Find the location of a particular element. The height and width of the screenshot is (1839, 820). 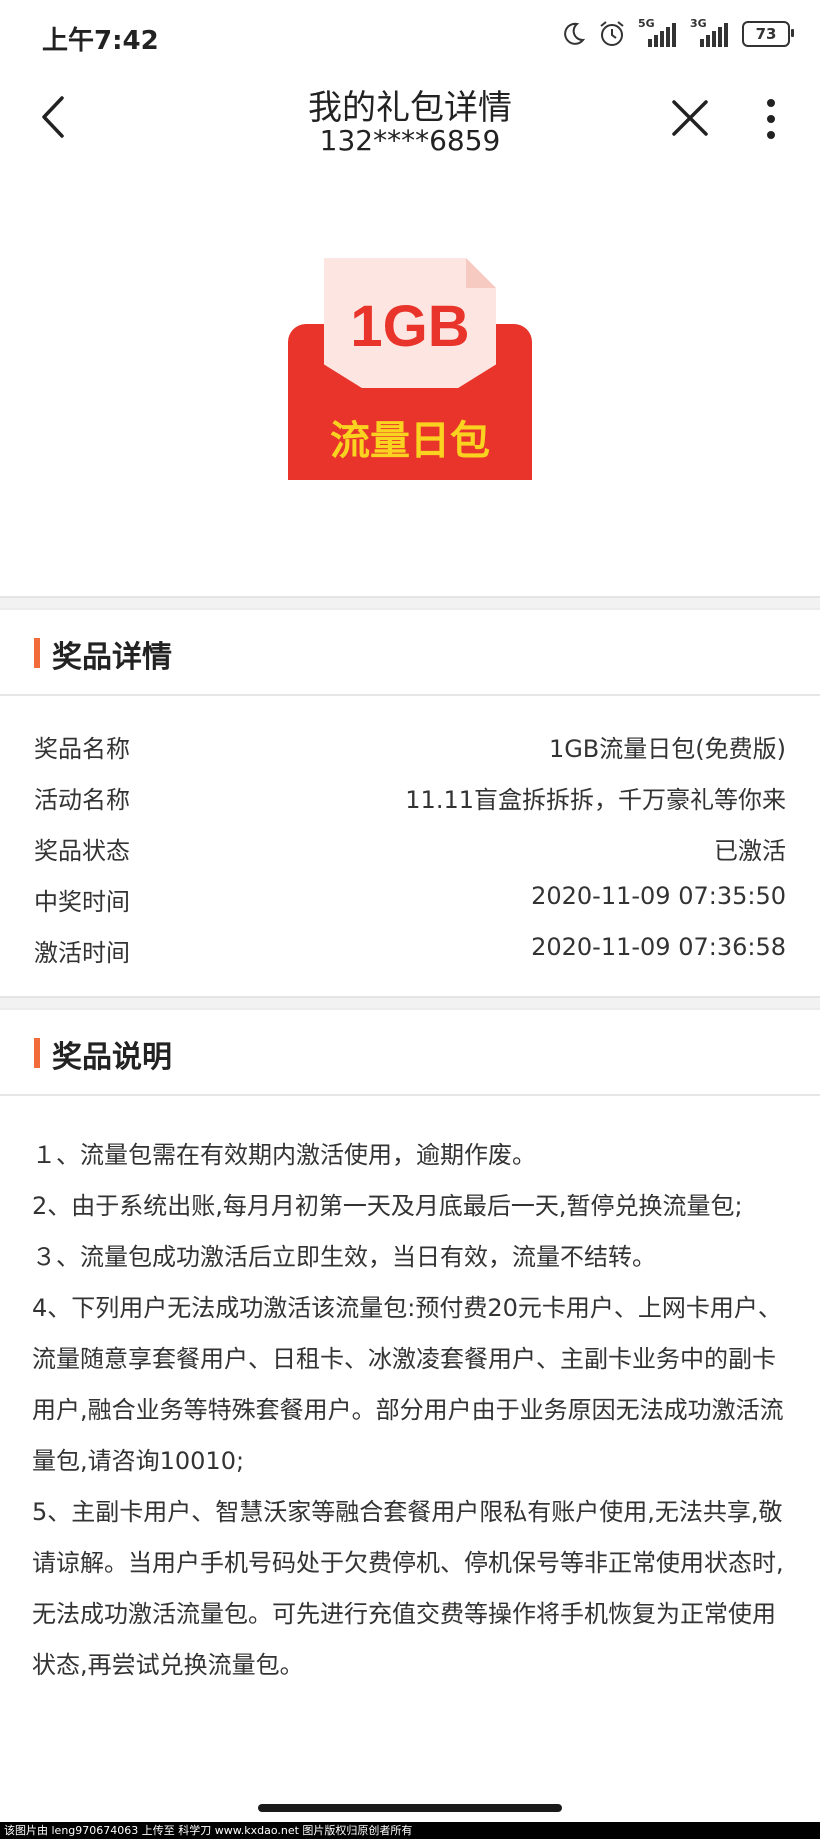

battery-icon: 73 is located at coordinates (768, 34).